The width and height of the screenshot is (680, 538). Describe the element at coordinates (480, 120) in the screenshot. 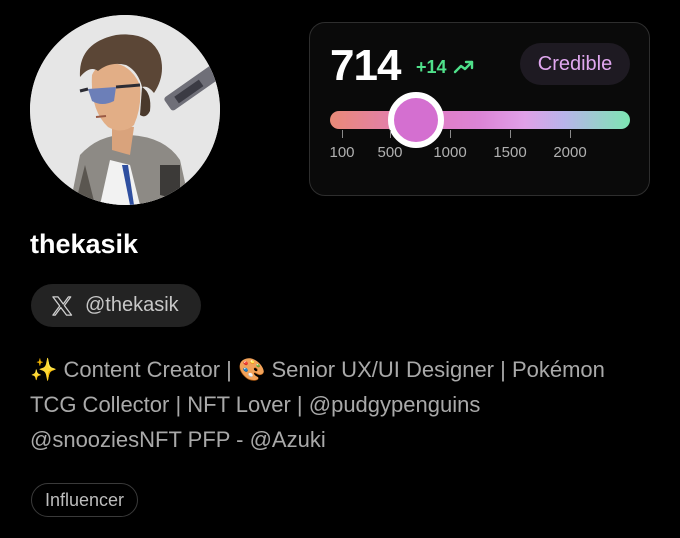

I see `score-slider` at that location.